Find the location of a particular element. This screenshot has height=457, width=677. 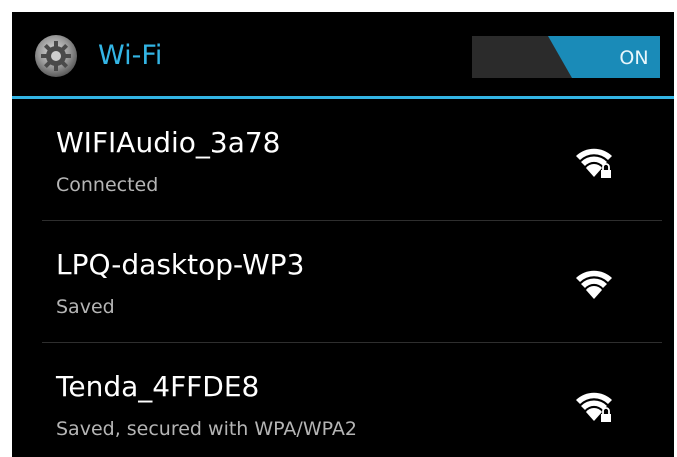

page-title: Wi-Fi is located at coordinates (130, 55).